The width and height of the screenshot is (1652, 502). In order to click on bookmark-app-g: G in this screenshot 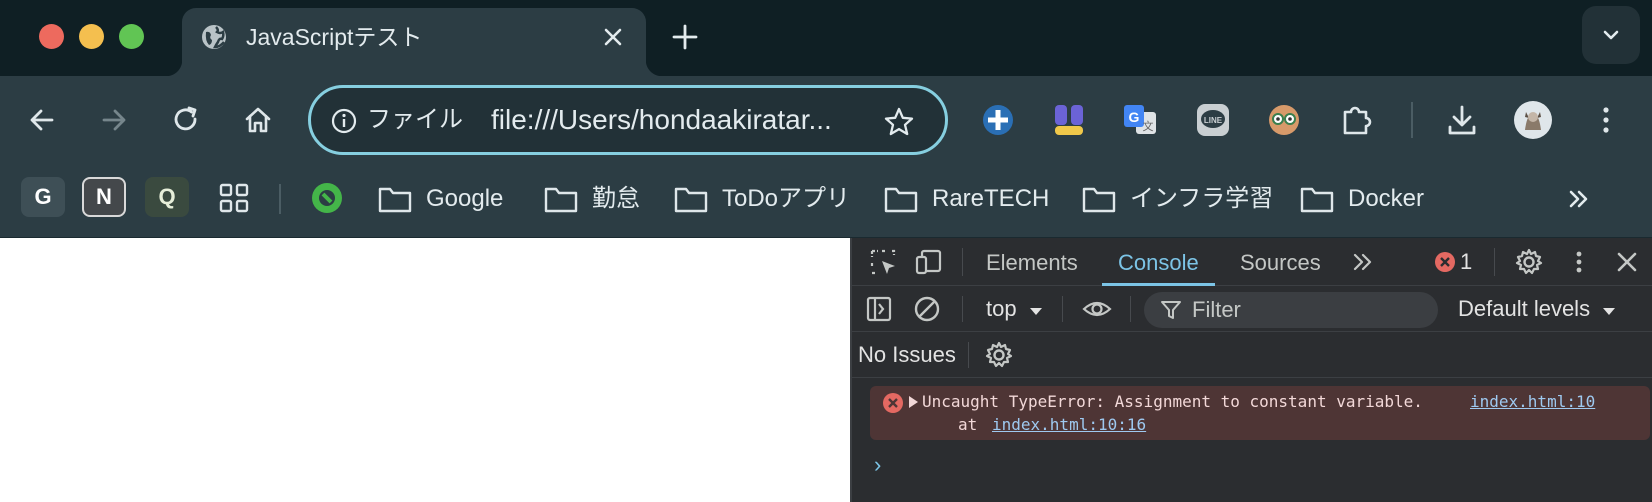, I will do `click(43, 197)`.